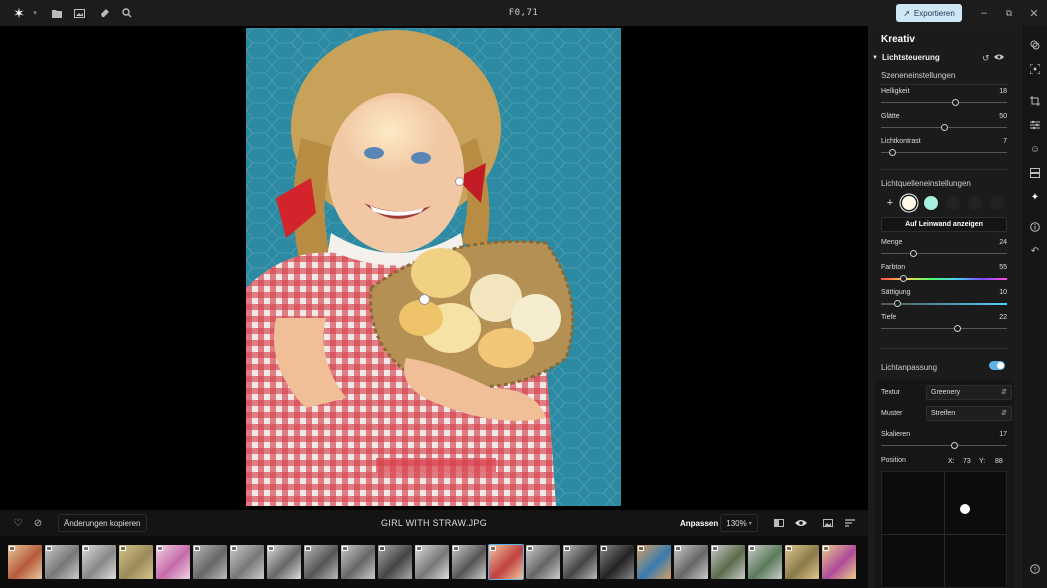 The height and width of the screenshot is (588, 1047). I want to click on zoom-select: 130% ▾, so click(739, 523).